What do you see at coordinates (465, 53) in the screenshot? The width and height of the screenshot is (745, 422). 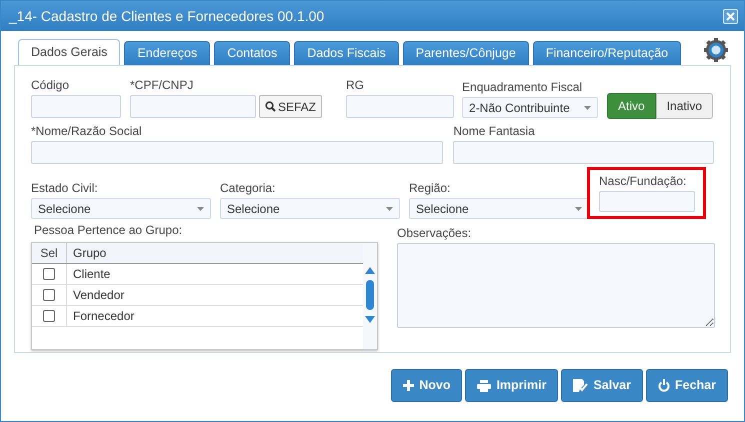 I see `tab: Parentes/Cônjuge` at bounding box center [465, 53].